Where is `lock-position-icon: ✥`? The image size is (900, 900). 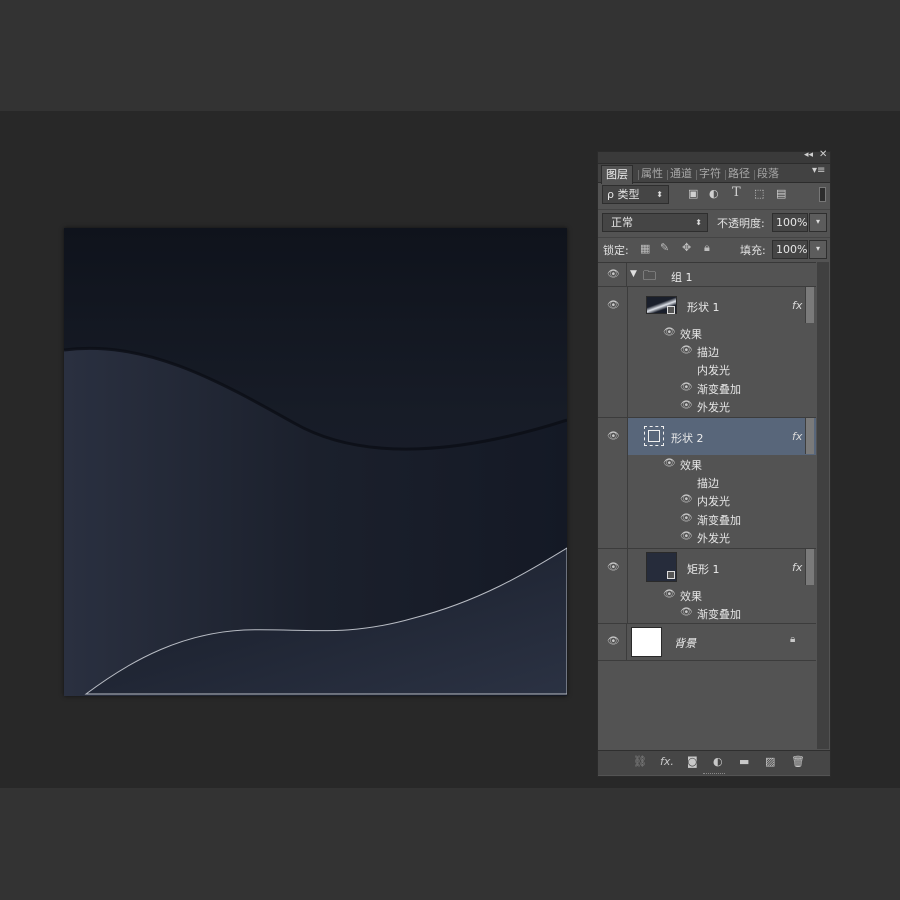 lock-position-icon: ✥ is located at coordinates (686, 247).